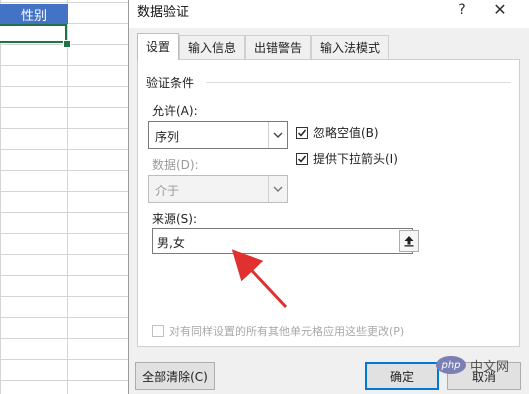 This screenshot has height=394, width=529. What do you see at coordinates (500, 11) in the screenshot?
I see `close-button: ✕` at bounding box center [500, 11].